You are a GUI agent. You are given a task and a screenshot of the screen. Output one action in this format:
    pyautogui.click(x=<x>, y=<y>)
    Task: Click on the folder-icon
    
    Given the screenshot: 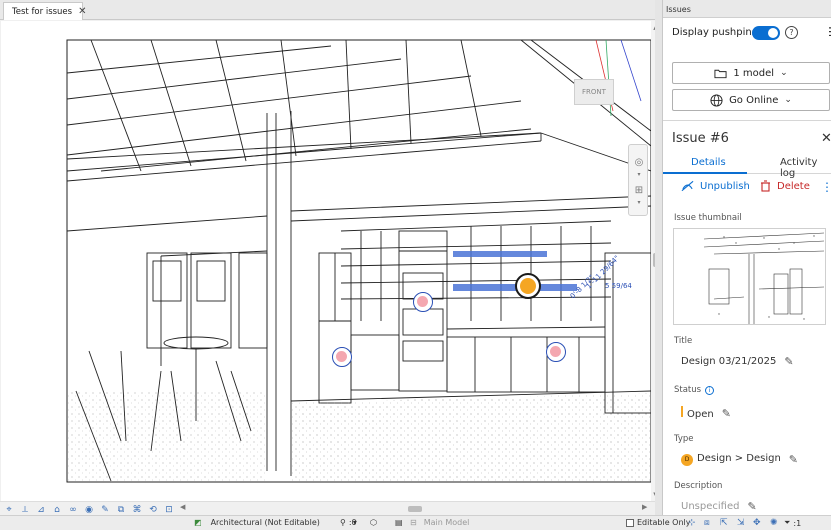 What is the action you would take?
    pyautogui.click(x=720, y=73)
    